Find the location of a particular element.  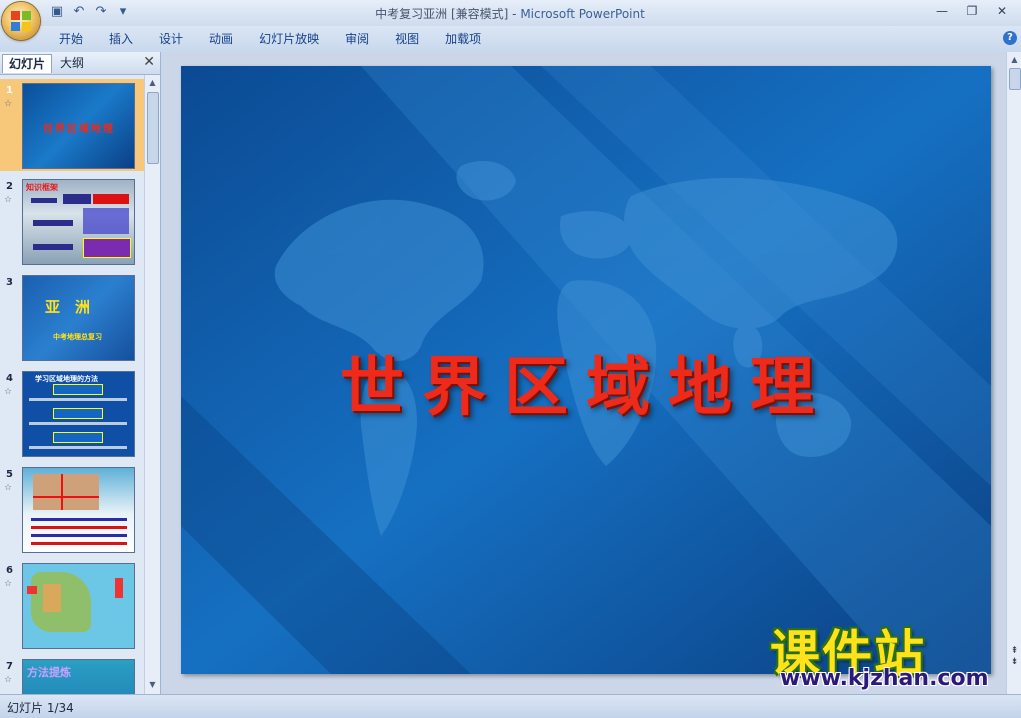

slide-indicator: 幻灯片 1/34 is located at coordinates (40, 708).